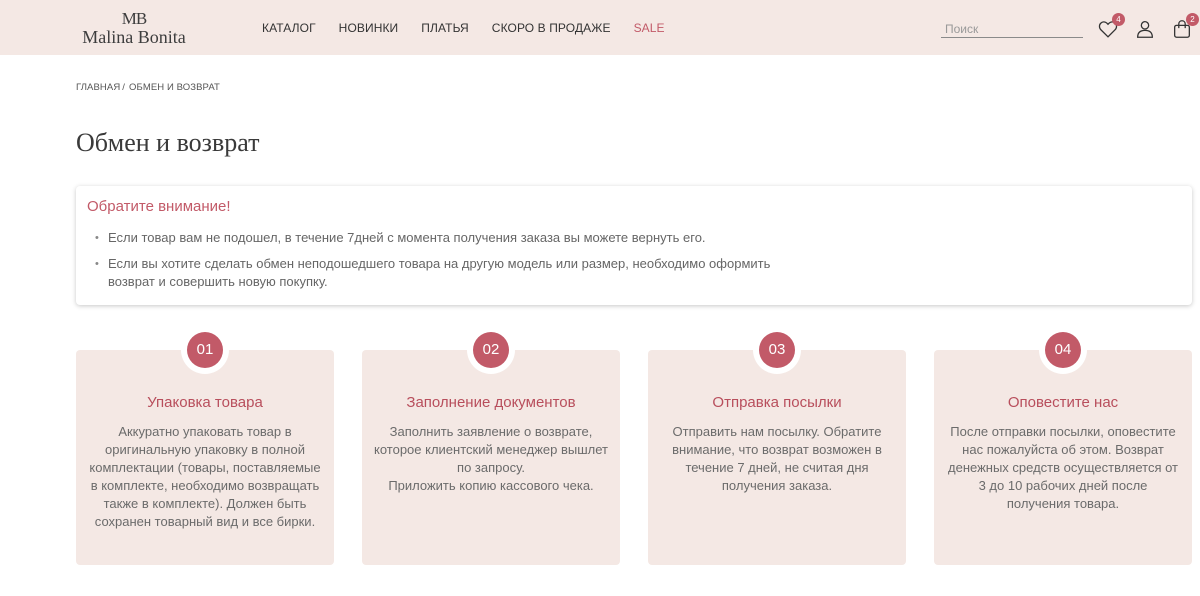  Describe the element at coordinates (1111, 26) in the screenshot. I see `wishlist-button: 4` at that location.